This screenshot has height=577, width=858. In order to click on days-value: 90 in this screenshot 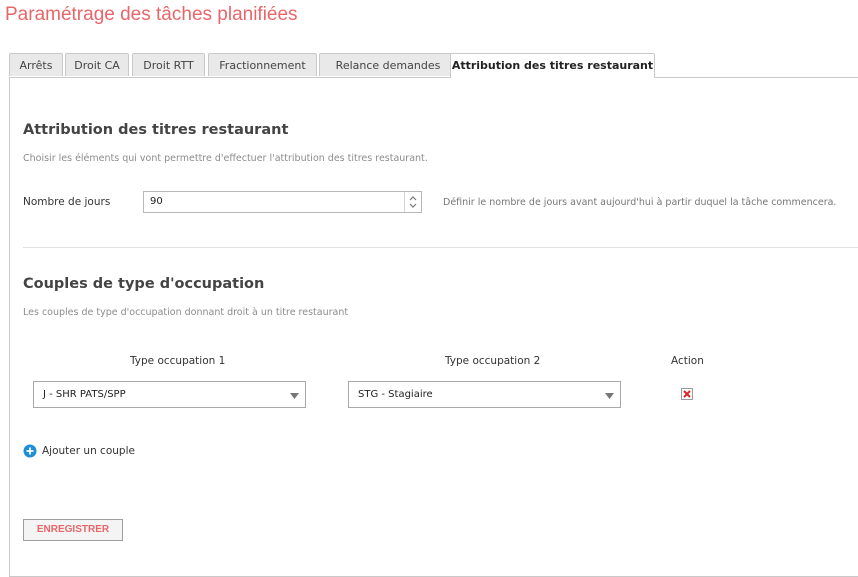, I will do `click(156, 201)`.